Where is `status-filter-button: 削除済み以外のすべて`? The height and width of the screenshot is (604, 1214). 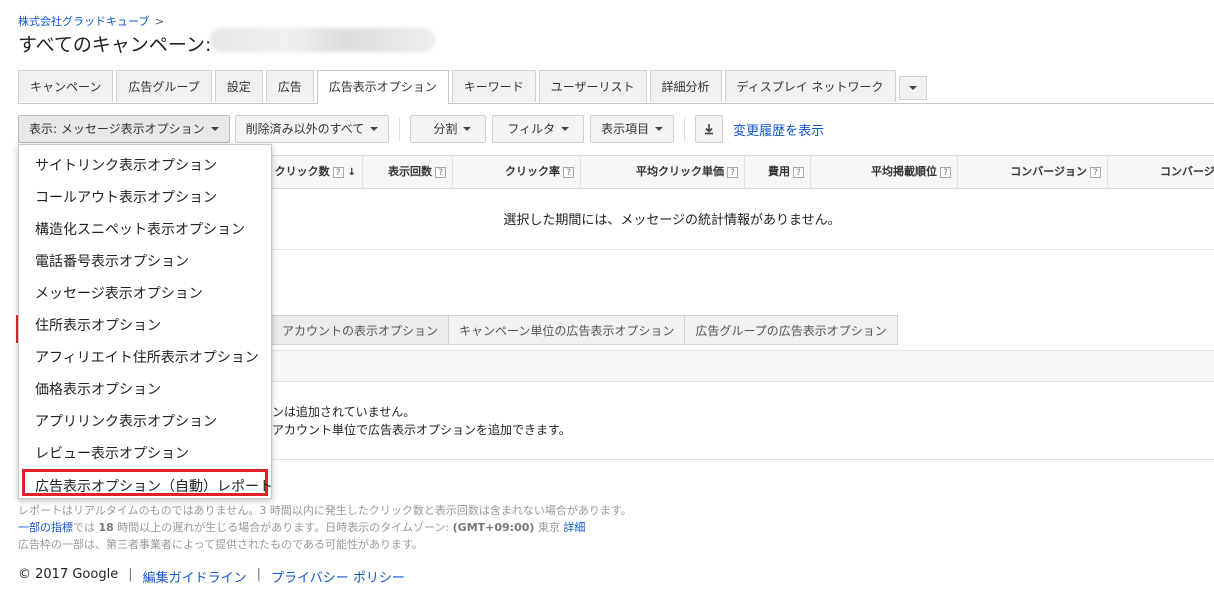 status-filter-button: 削除済み以外のすべて is located at coordinates (312, 129).